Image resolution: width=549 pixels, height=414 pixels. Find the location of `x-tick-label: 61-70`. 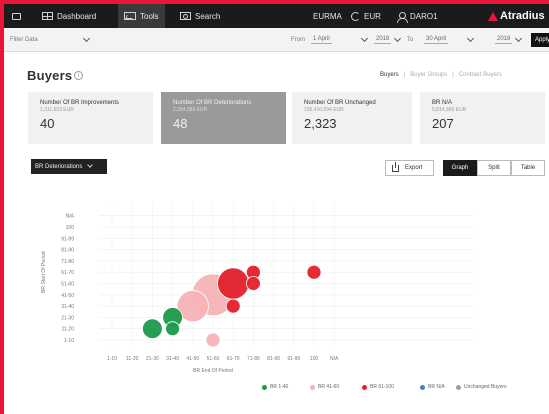

x-tick-label: 61-70 is located at coordinates (233, 359).